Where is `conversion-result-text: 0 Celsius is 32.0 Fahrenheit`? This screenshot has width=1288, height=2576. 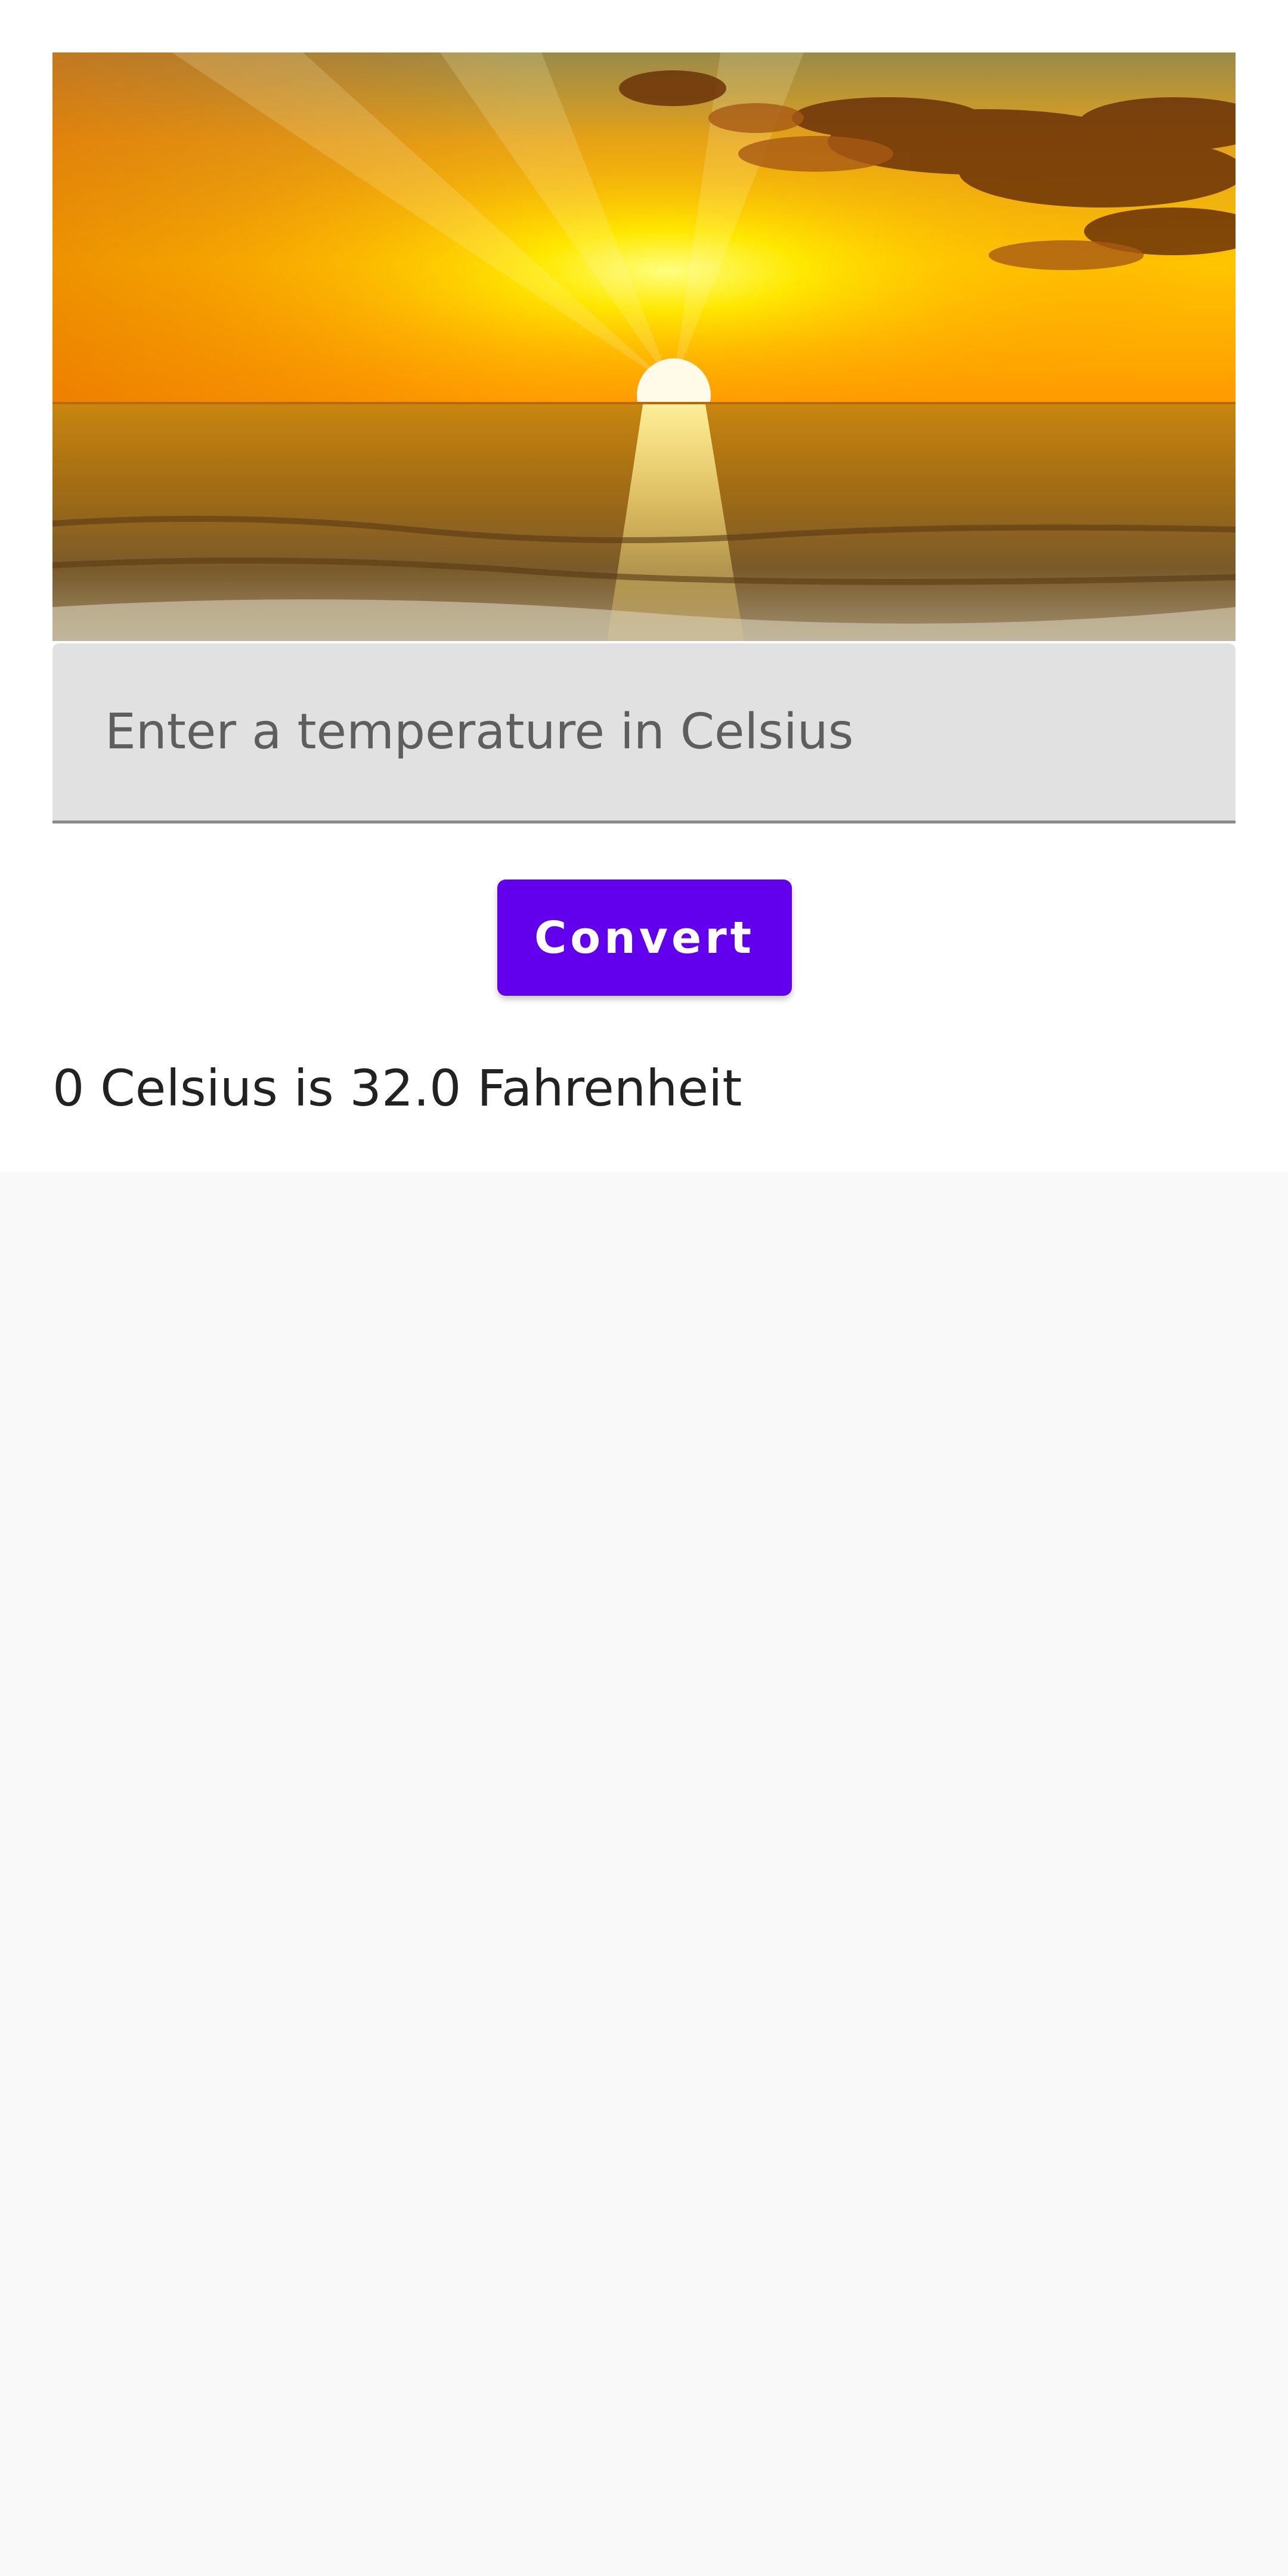
conversion-result-text: 0 Celsius is 32.0 Fahrenheit is located at coordinates (397, 1088).